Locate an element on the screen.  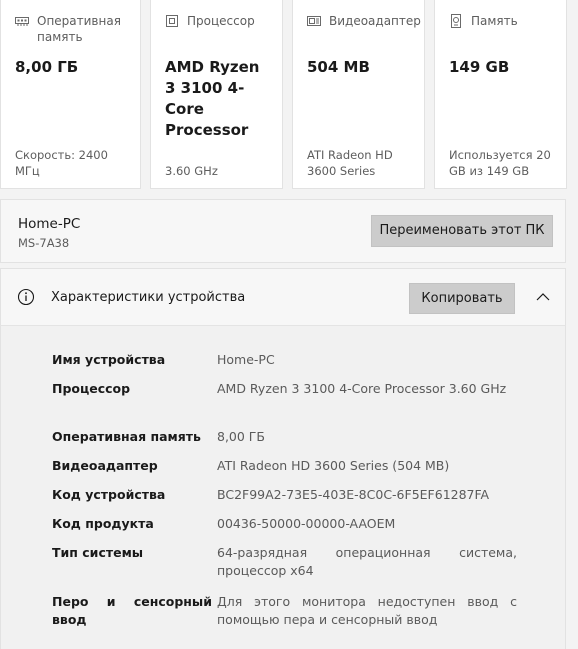
spec-value: 00436-50000-00000-AAOEM is located at coordinates (306, 523).